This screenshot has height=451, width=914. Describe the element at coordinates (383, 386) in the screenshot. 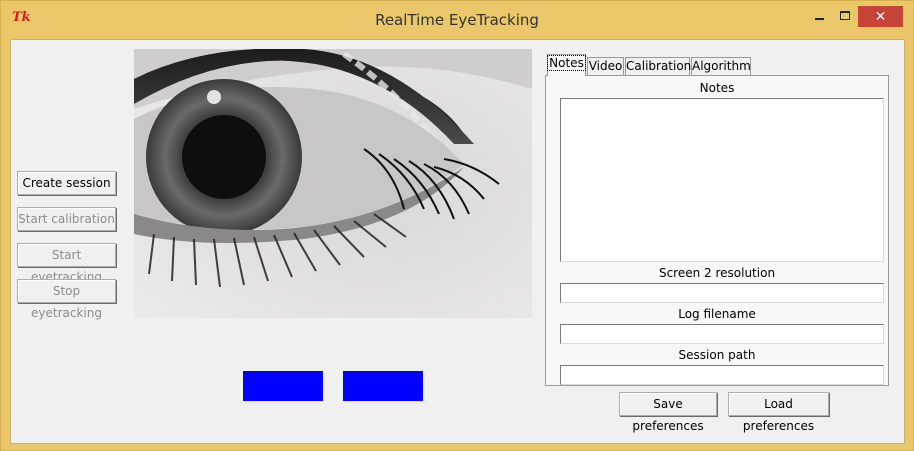

I see `indicator-right` at that location.